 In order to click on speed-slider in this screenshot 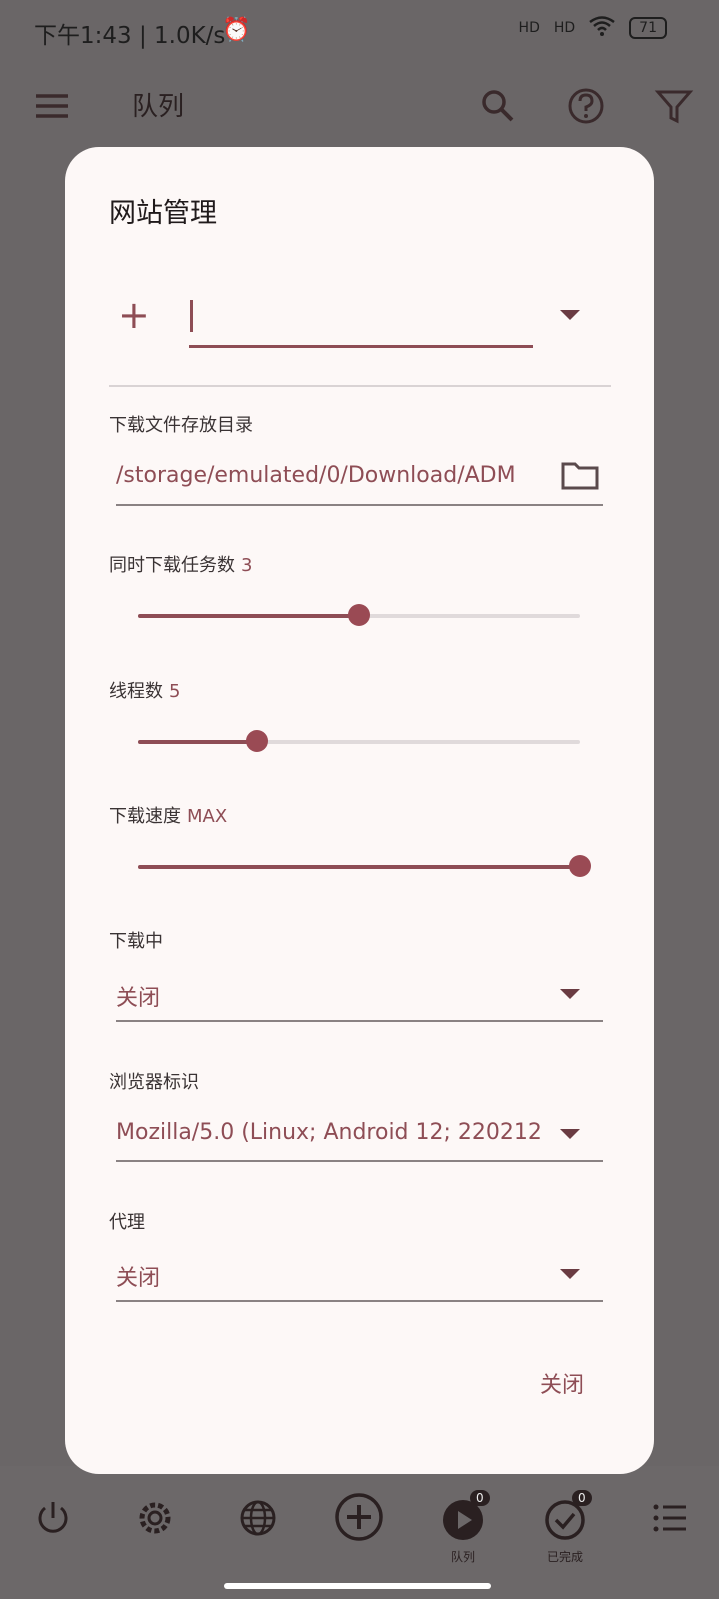, I will do `click(364, 866)`.